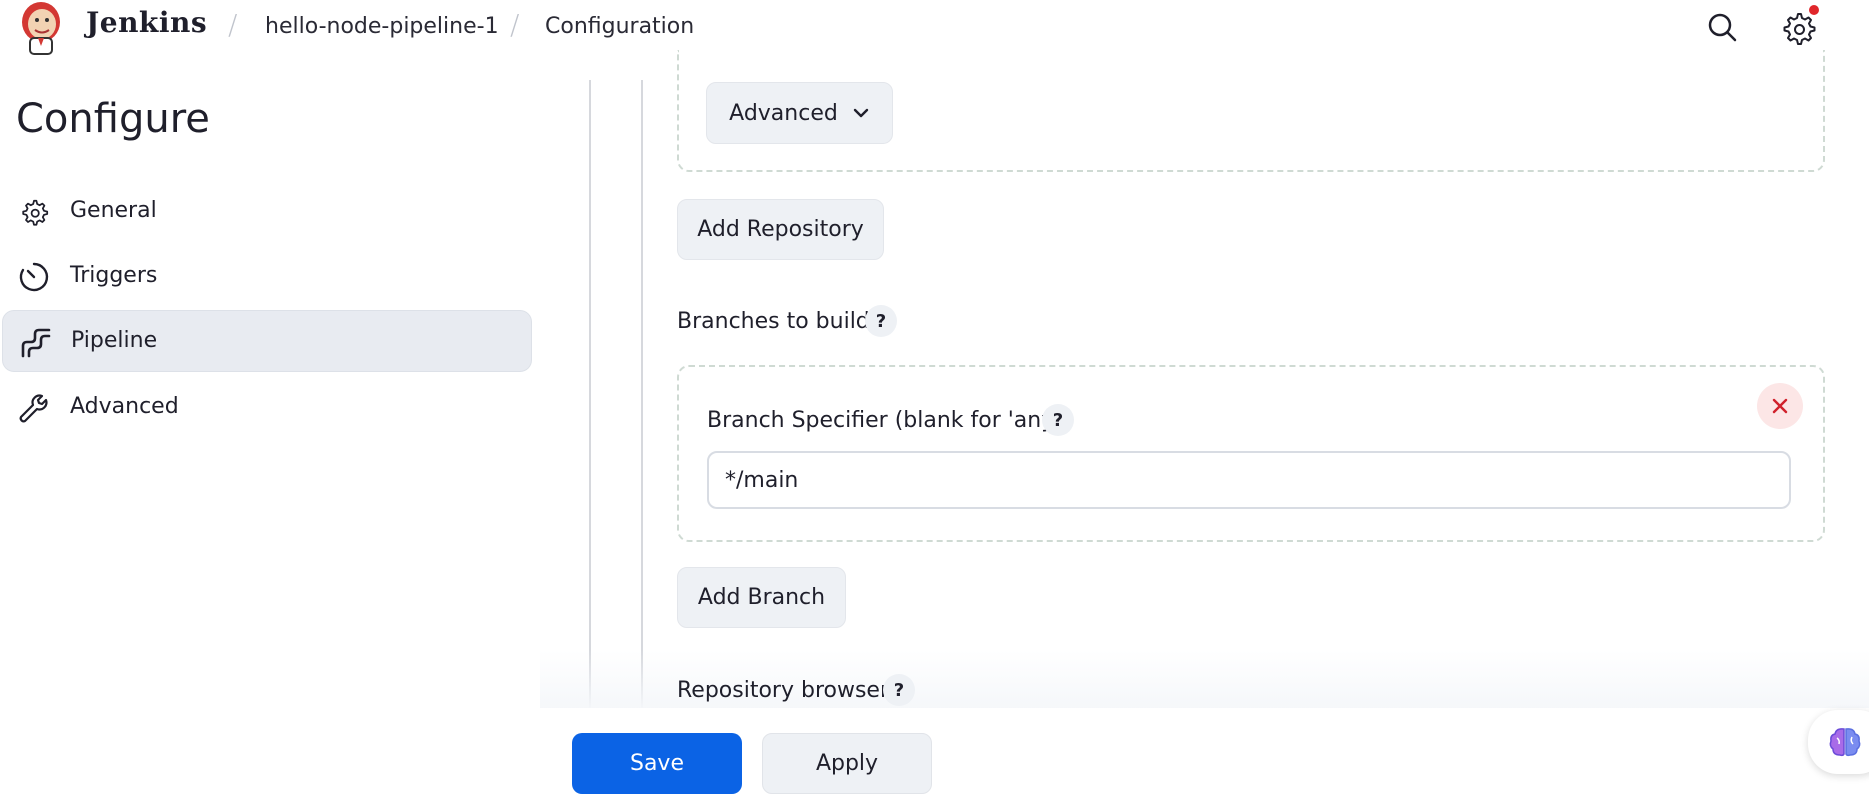 The height and width of the screenshot is (805, 1869). I want to click on add-repository-button: Add Repository, so click(780, 229).